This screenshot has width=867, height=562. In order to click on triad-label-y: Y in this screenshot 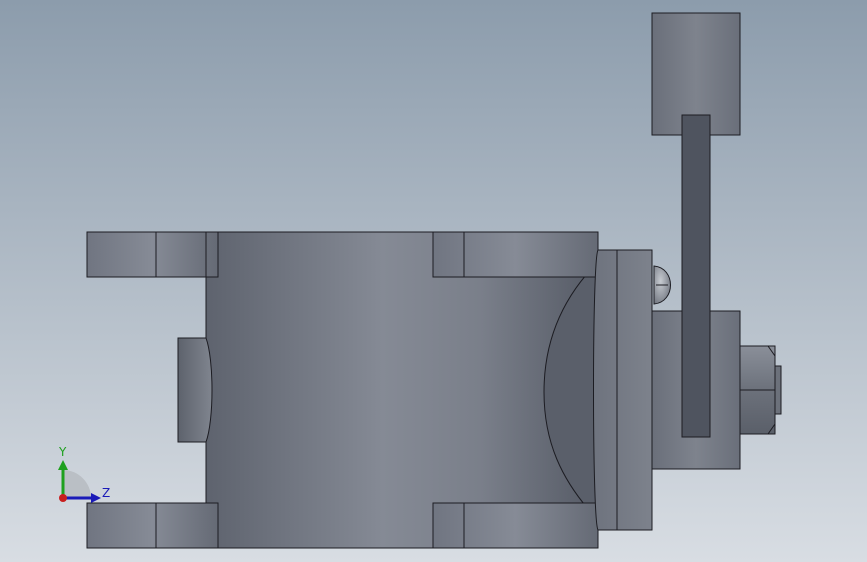, I will do `click(62, 452)`.